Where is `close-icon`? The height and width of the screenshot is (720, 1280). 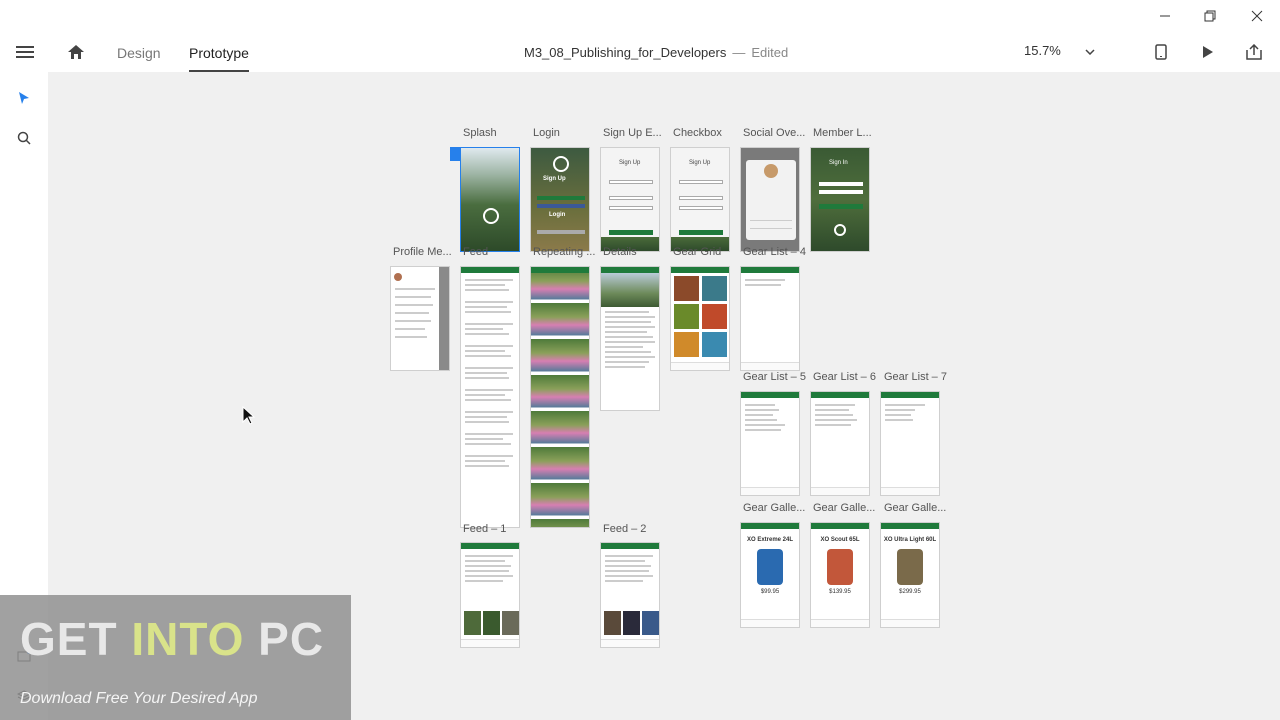 close-icon is located at coordinates (1257, 16).